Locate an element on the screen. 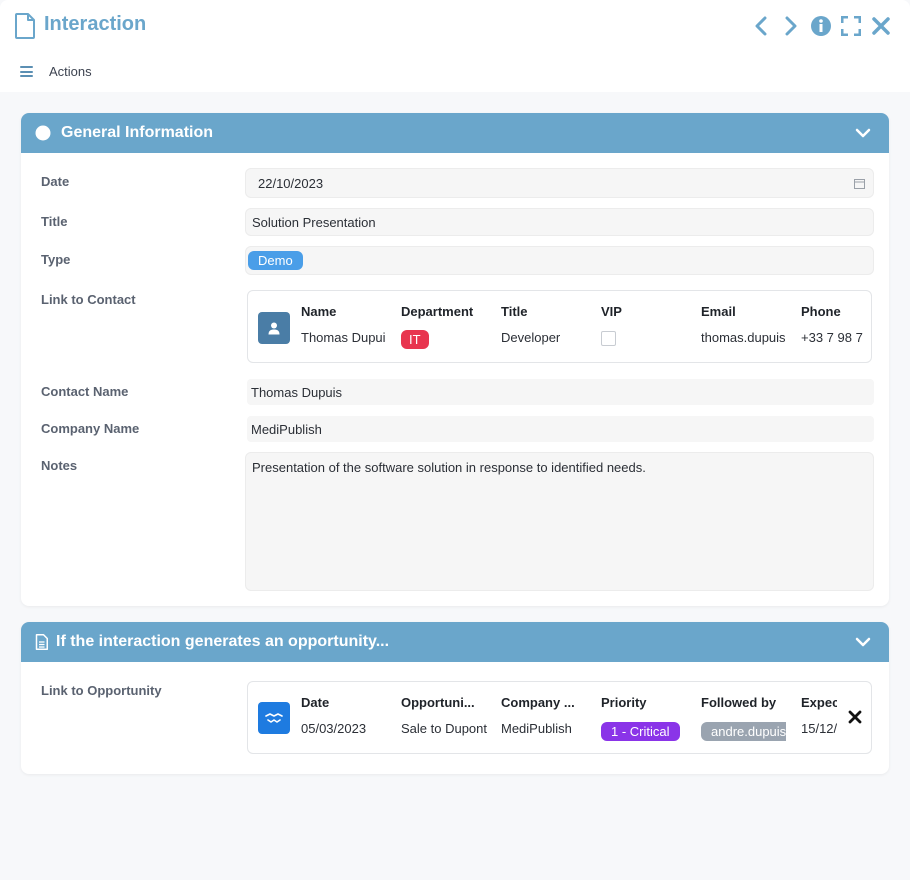  contact-name-value: Thomas Dupuis is located at coordinates (297, 392).